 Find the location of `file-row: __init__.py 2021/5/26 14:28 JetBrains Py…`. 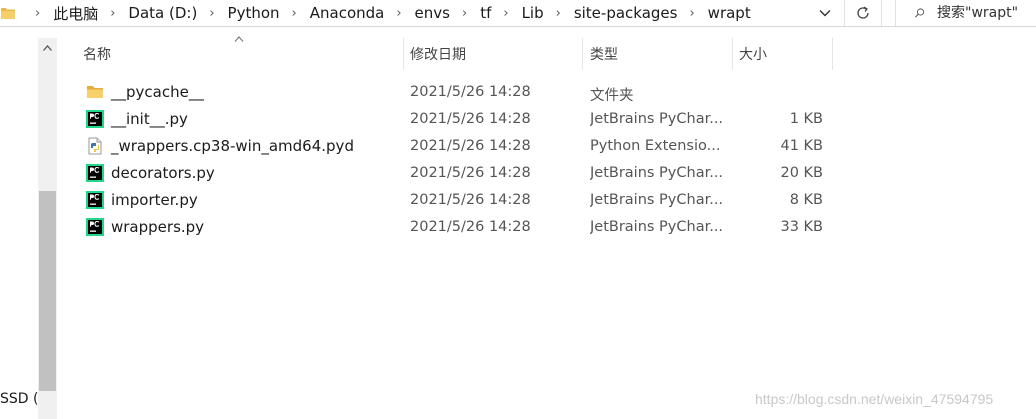

file-row: __init__.py 2021/5/26 14:28 JetBrains Py… is located at coordinates (457, 119).